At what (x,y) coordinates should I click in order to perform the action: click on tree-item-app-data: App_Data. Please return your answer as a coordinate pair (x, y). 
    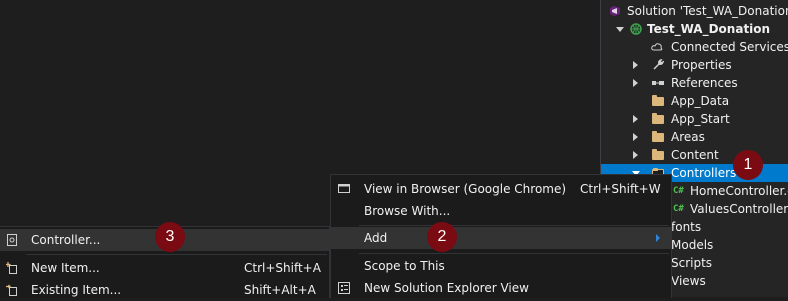
    Looking at the image, I should click on (694, 101).